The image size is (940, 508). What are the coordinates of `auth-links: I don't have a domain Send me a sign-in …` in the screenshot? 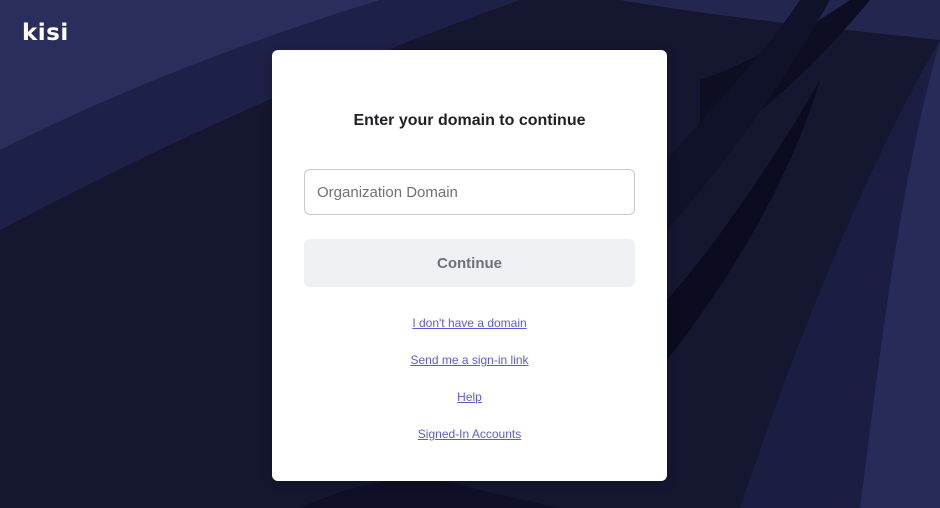 It's located at (469, 390).